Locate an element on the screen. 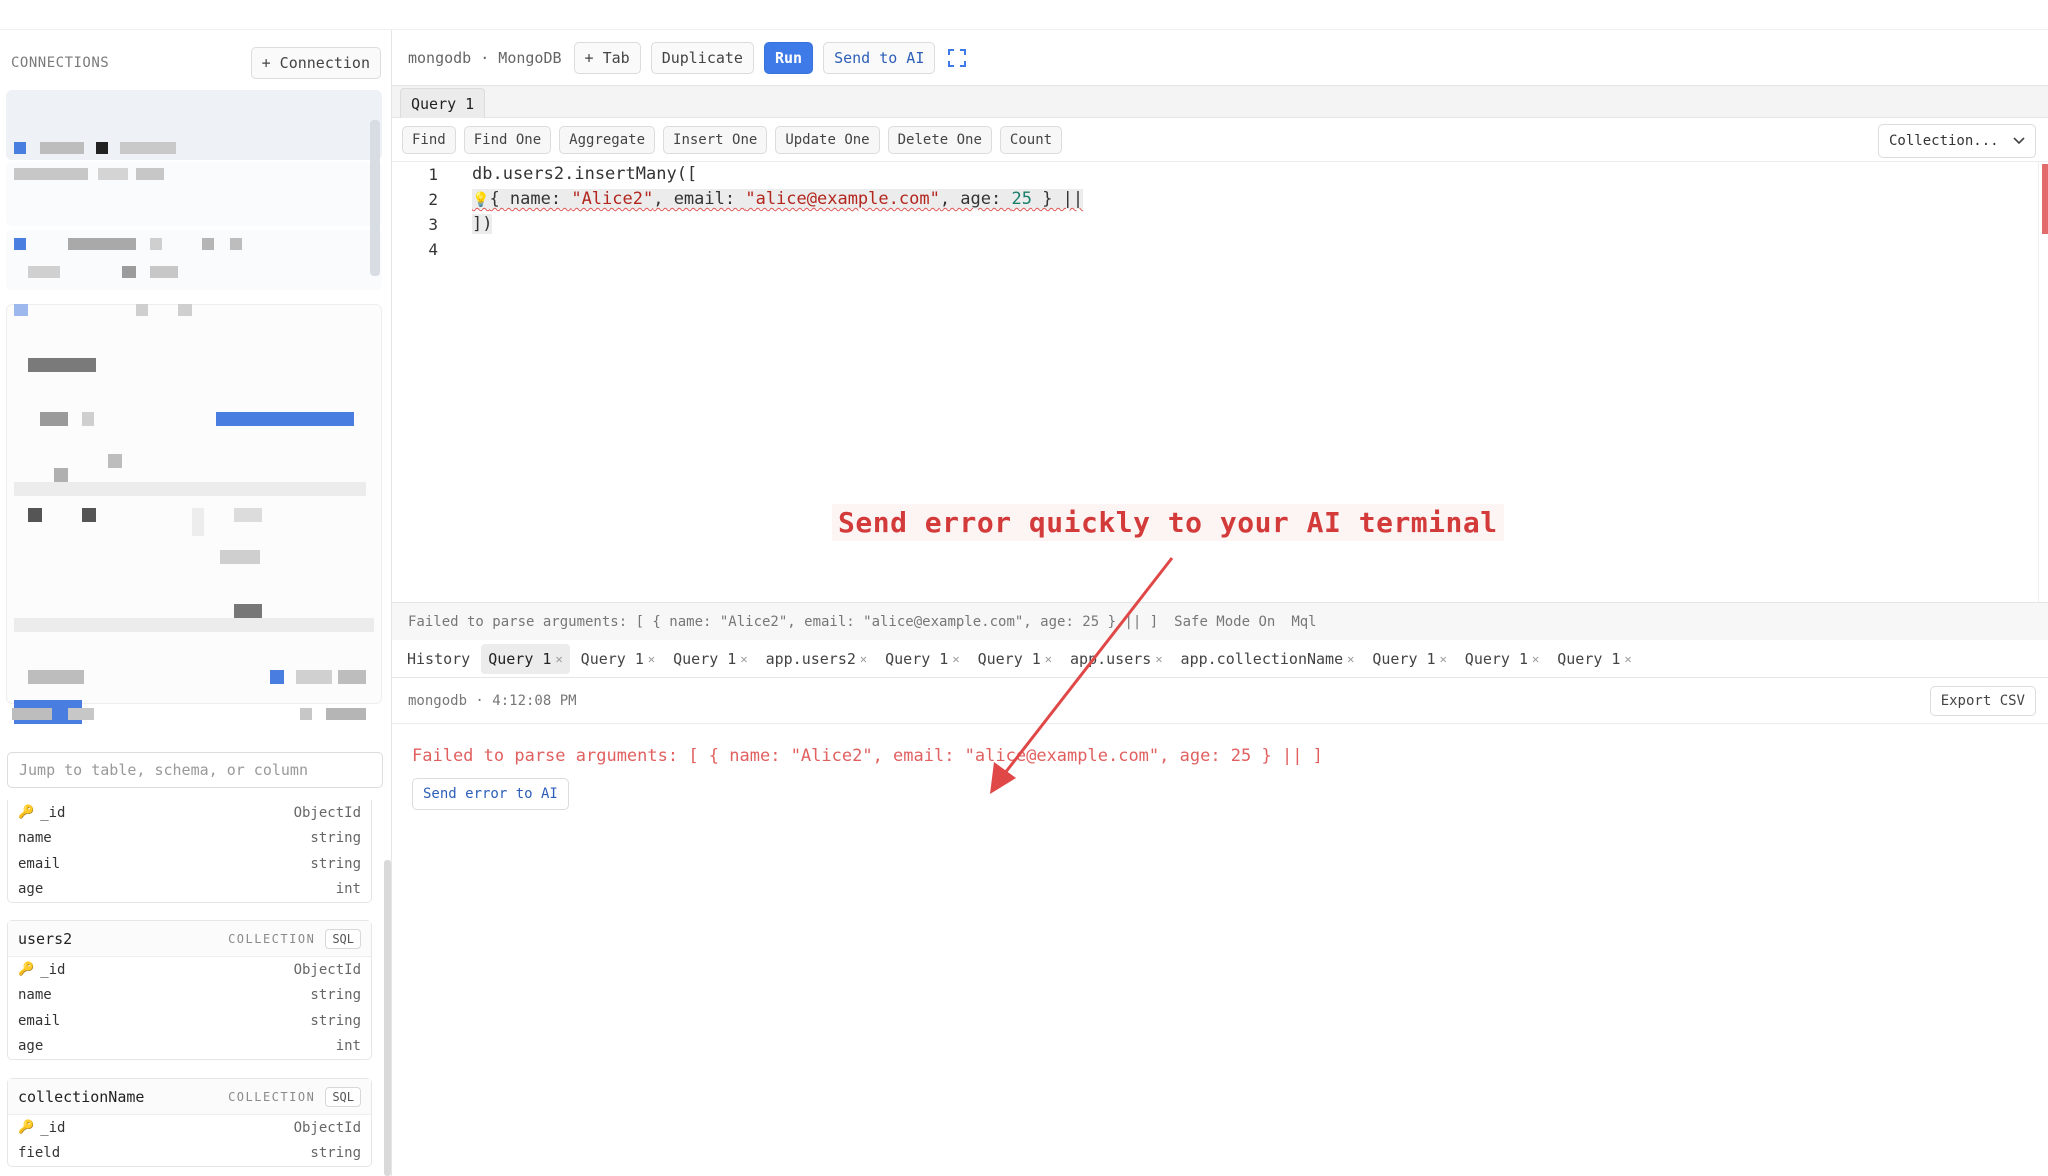  lightbulb-icon: 💡 is located at coordinates (480, 200).